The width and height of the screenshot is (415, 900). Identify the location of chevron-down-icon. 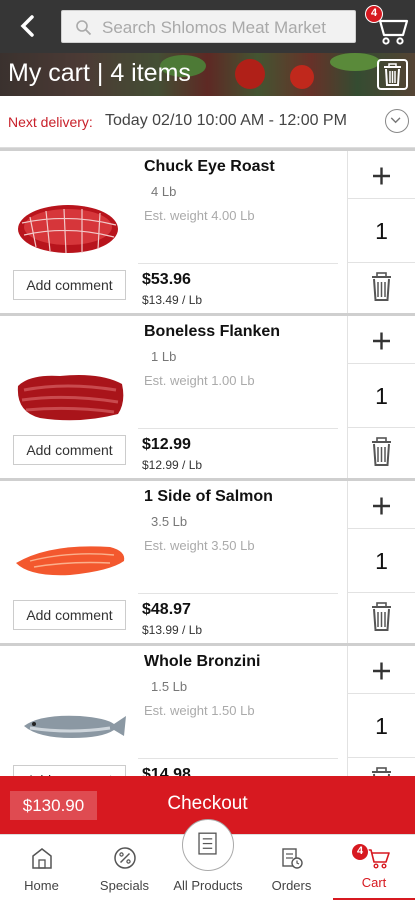
(395, 120).